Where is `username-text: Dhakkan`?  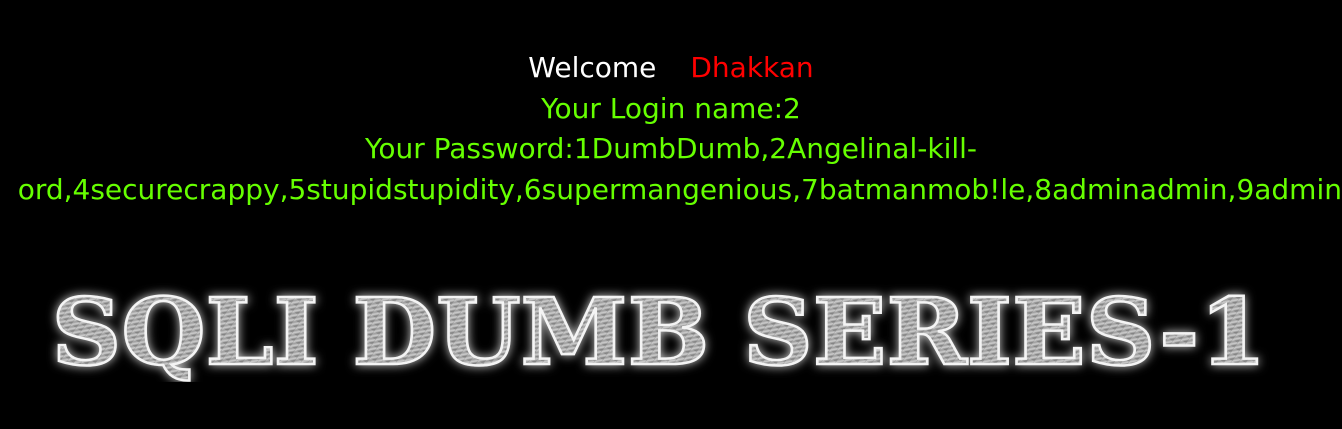 username-text: Dhakkan is located at coordinates (752, 67).